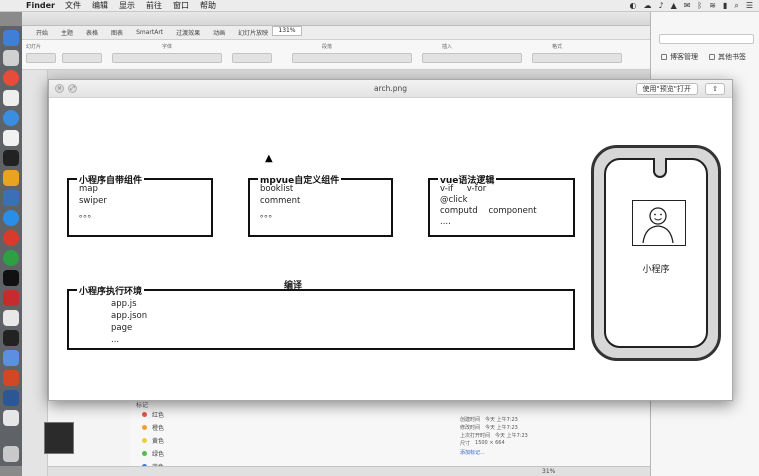 The image size is (759, 476). What do you see at coordinates (35, 273) in the screenshot?
I see `slide-sidebar` at bounding box center [35, 273].